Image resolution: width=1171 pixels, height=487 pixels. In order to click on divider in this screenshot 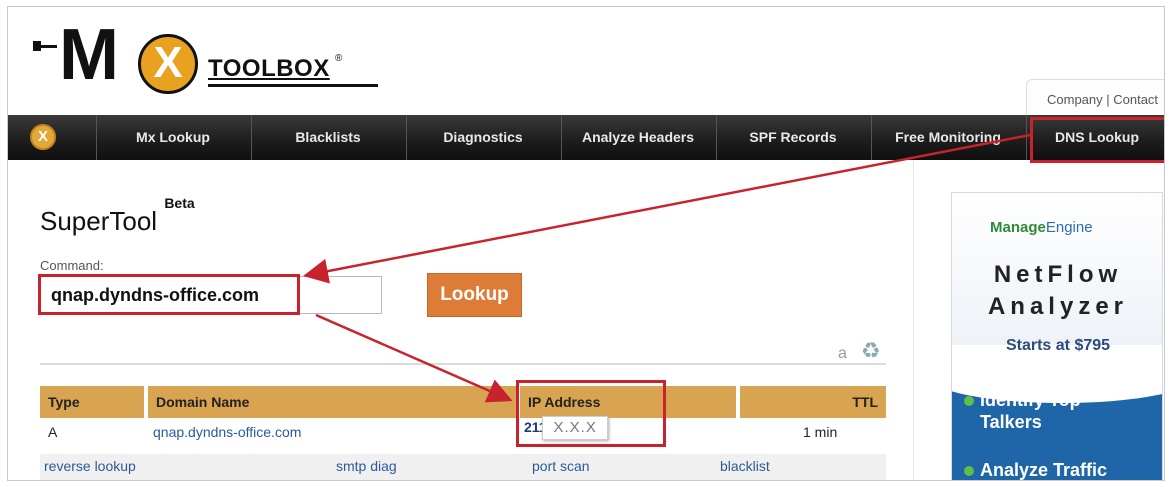, I will do `click(463, 364)`.